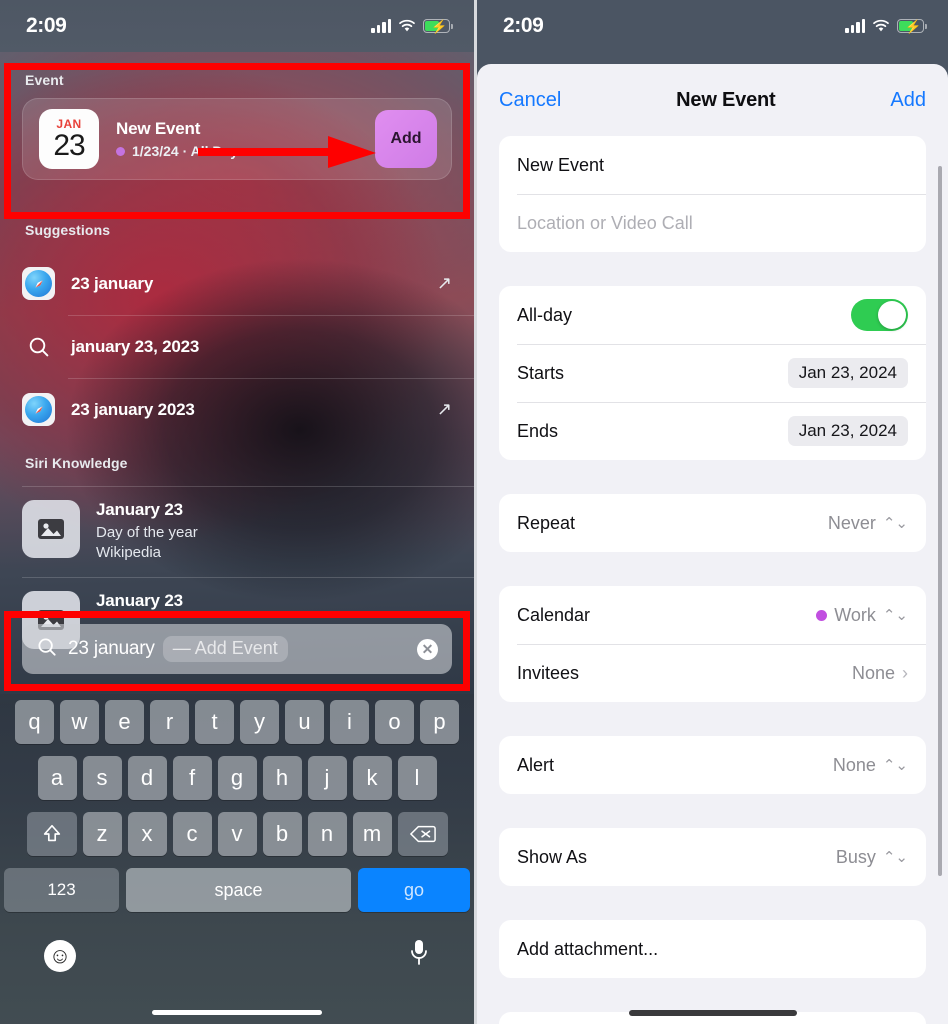 Image resolution: width=948 pixels, height=1024 pixels. I want to click on key-j: j, so click(327, 778).